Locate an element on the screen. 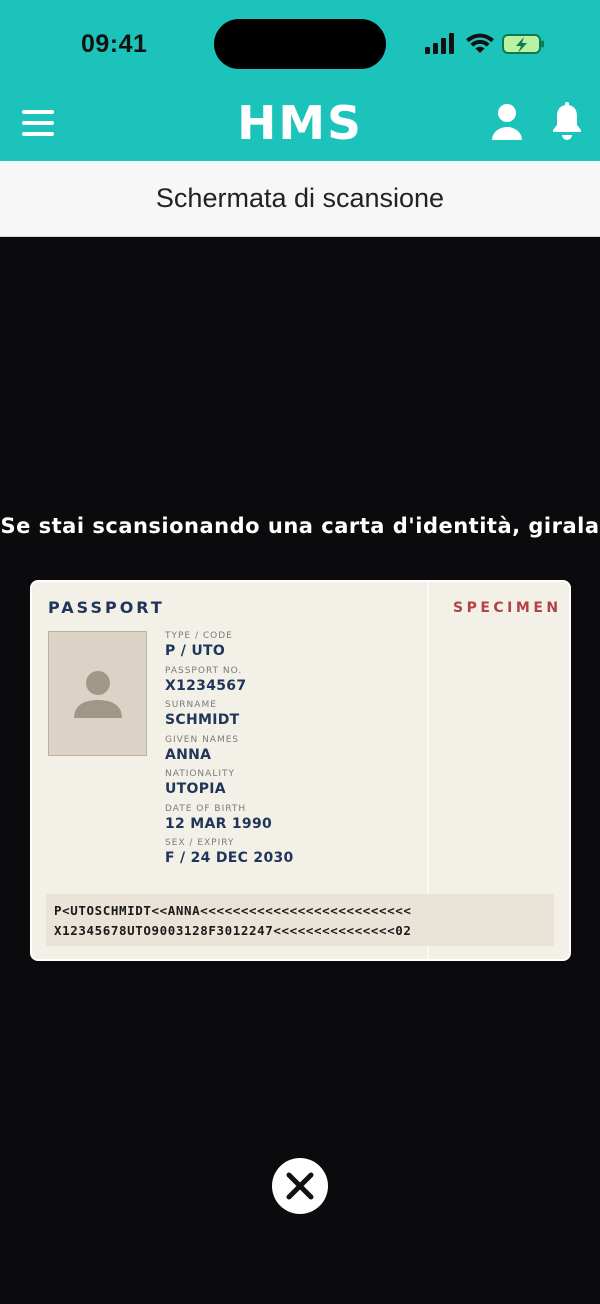 This screenshot has height=1304, width=600. field-value: 12 MAR 1990 is located at coordinates (219, 823).